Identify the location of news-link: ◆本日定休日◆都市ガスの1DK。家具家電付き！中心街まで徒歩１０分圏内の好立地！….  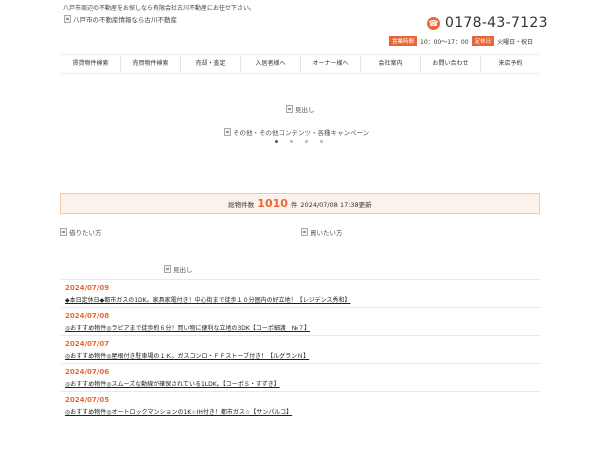
(302, 301).